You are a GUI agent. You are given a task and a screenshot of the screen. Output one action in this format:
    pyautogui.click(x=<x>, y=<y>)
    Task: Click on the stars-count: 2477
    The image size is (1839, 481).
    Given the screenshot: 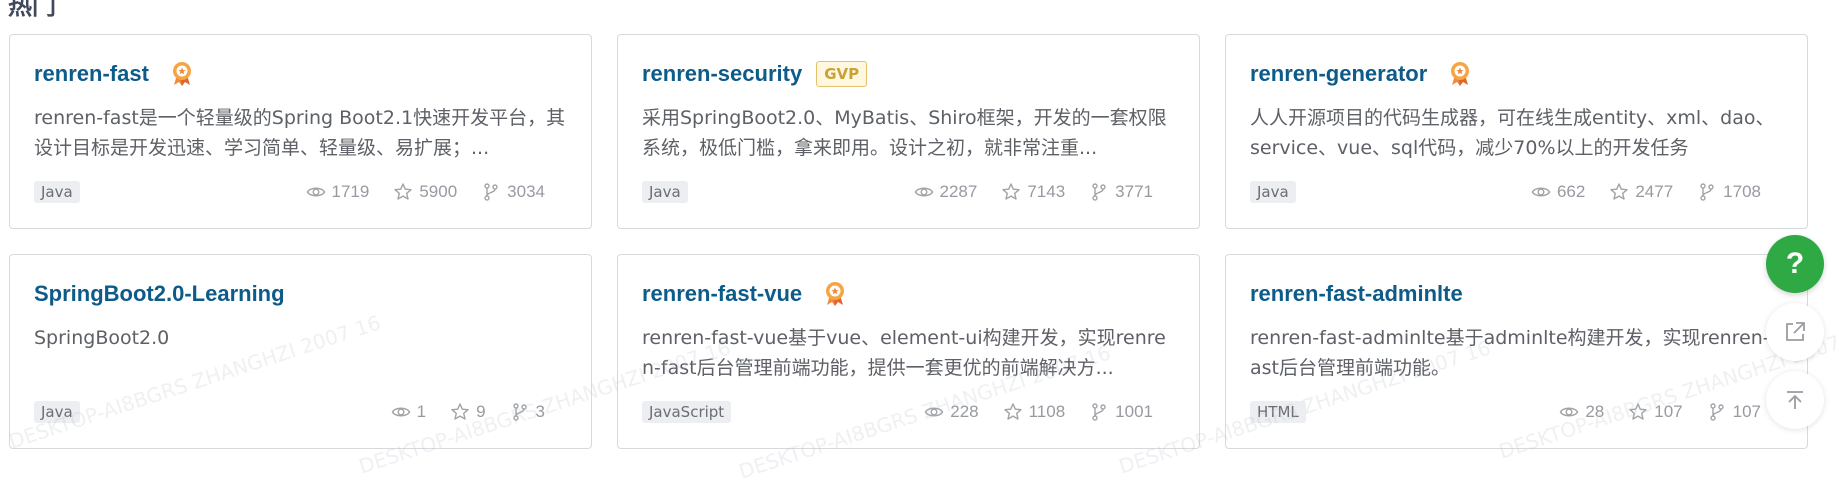 What is the action you would take?
    pyautogui.click(x=1654, y=191)
    